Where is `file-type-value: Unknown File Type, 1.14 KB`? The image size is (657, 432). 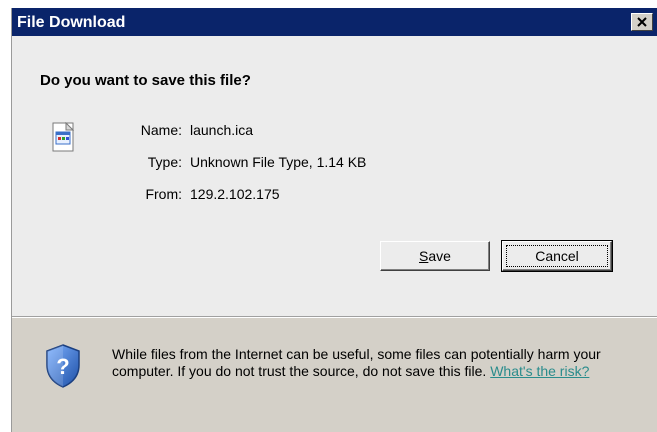
file-type-value: Unknown File Type, 1.14 KB is located at coordinates (278, 162).